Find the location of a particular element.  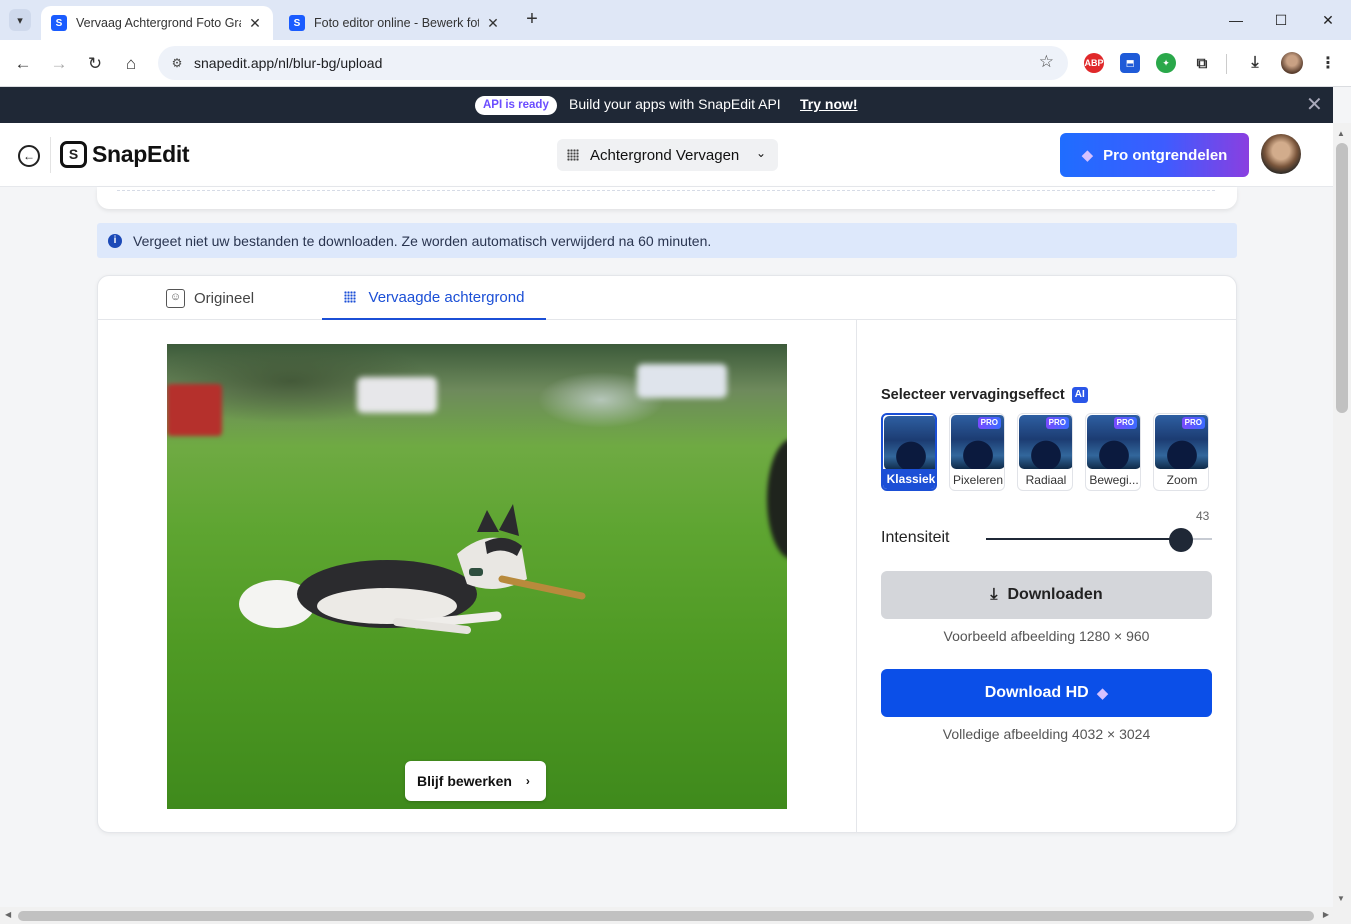

husky-dog-image is located at coordinates (412, 569).